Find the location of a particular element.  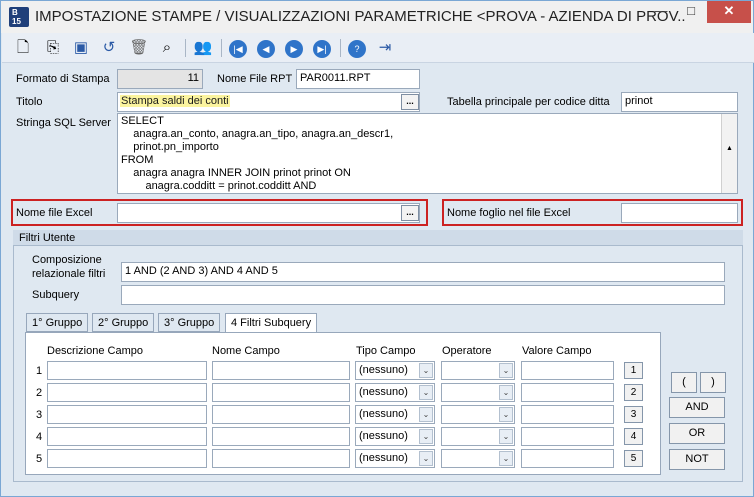

exit-icon: ⇥ is located at coordinates (385, 48).